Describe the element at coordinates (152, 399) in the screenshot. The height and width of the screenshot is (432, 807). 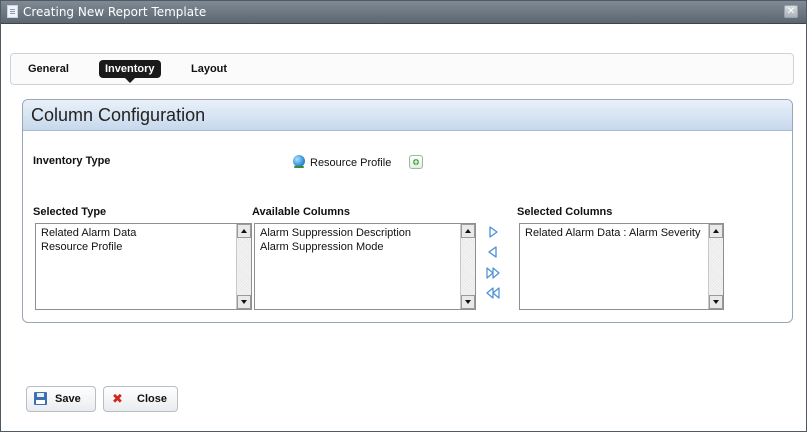
I see `close-button-label: Close` at that location.